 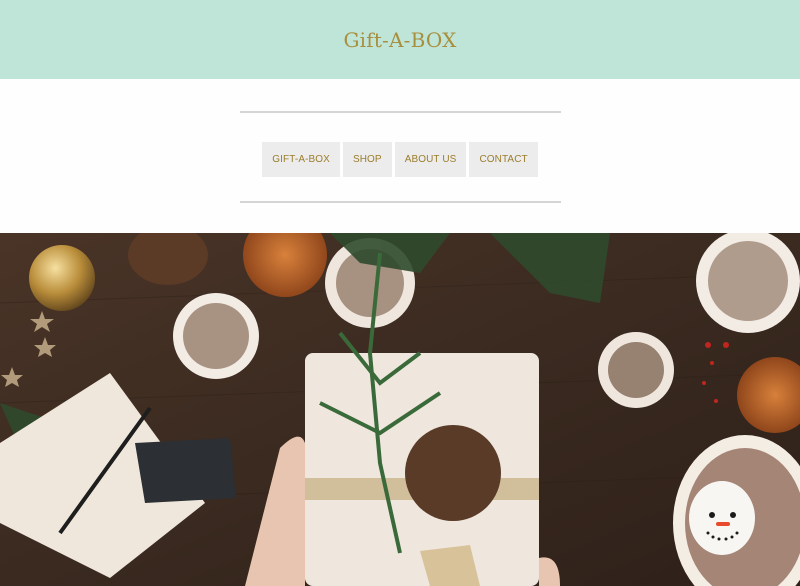 I want to click on site-title: Gift-A-BOX, so click(x=399, y=40).